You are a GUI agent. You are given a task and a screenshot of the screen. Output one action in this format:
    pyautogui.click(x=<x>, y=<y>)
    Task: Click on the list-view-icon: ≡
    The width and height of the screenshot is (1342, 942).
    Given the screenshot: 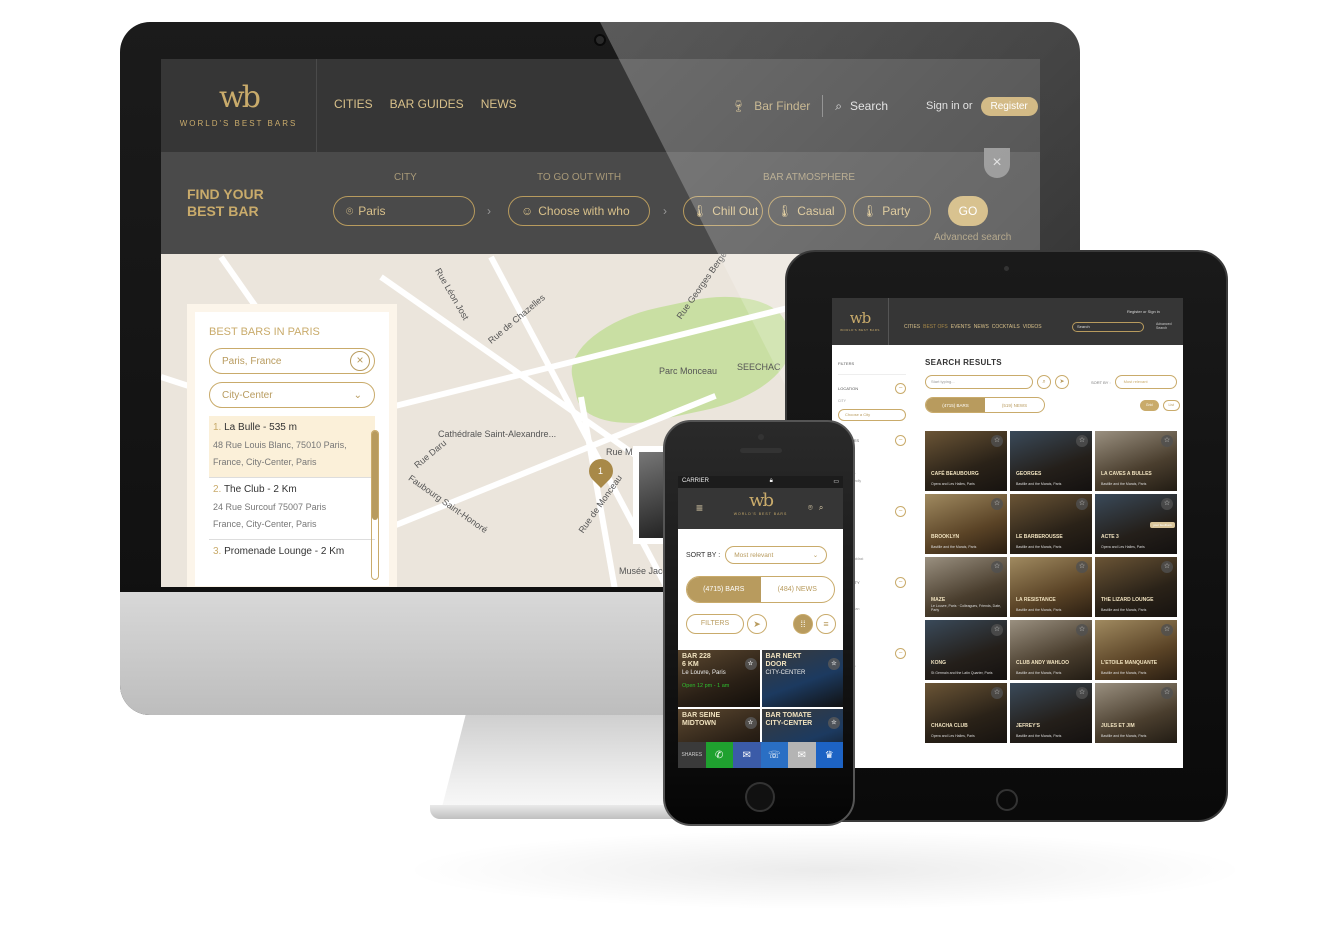 What is the action you would take?
    pyautogui.click(x=826, y=624)
    